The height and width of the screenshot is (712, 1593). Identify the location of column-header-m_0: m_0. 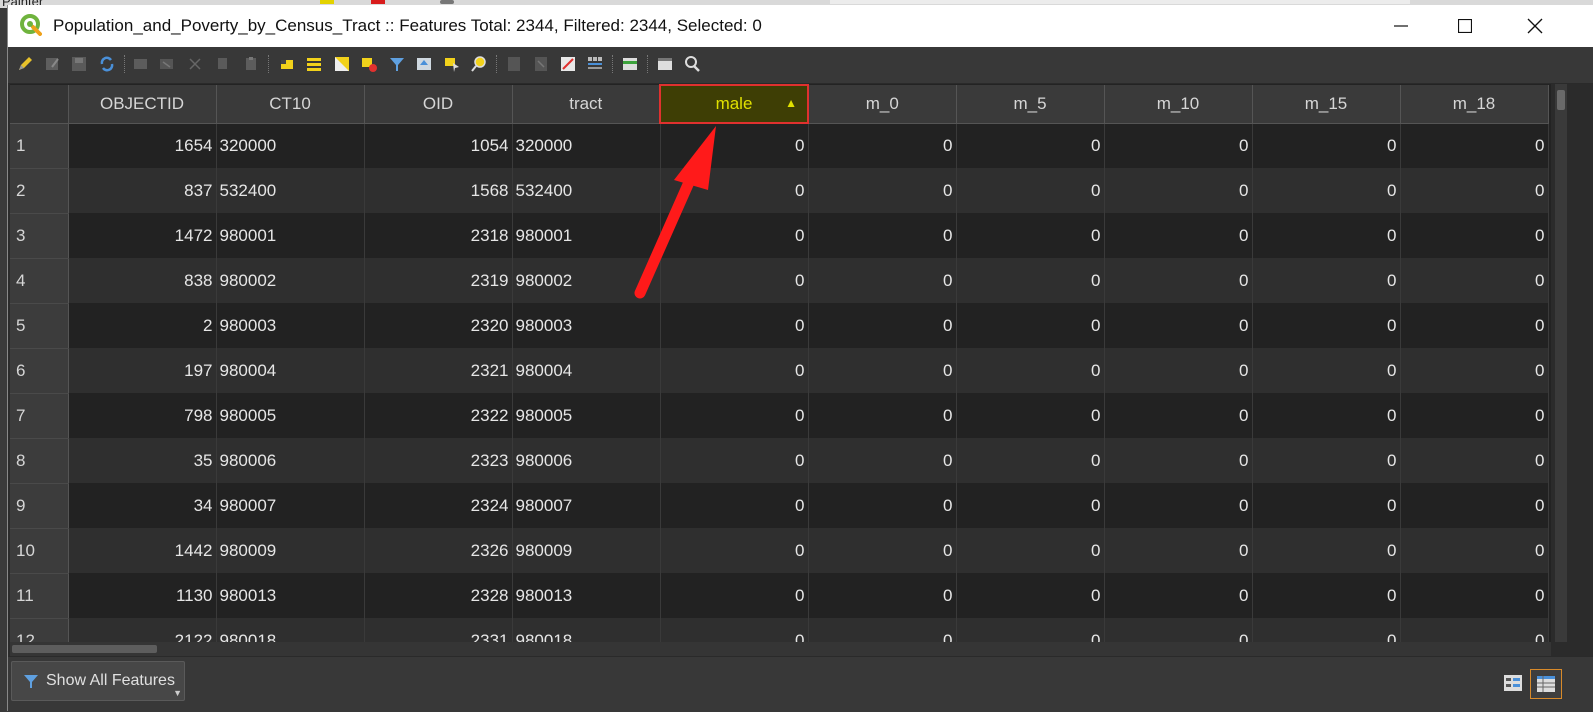
(882, 104).